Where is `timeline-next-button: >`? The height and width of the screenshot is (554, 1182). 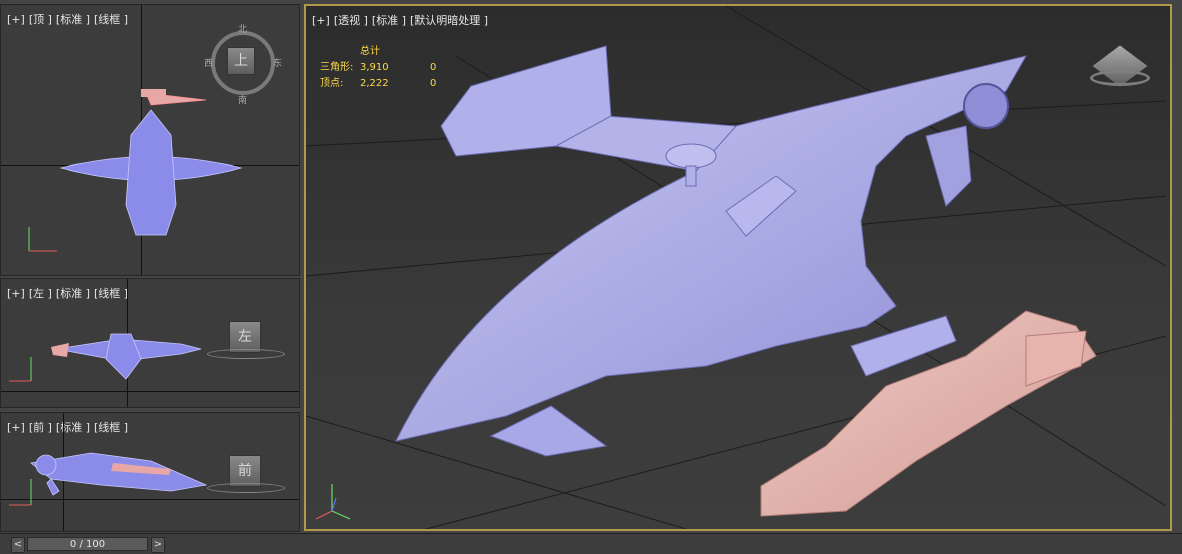
timeline-next-button: > is located at coordinates (158, 545).